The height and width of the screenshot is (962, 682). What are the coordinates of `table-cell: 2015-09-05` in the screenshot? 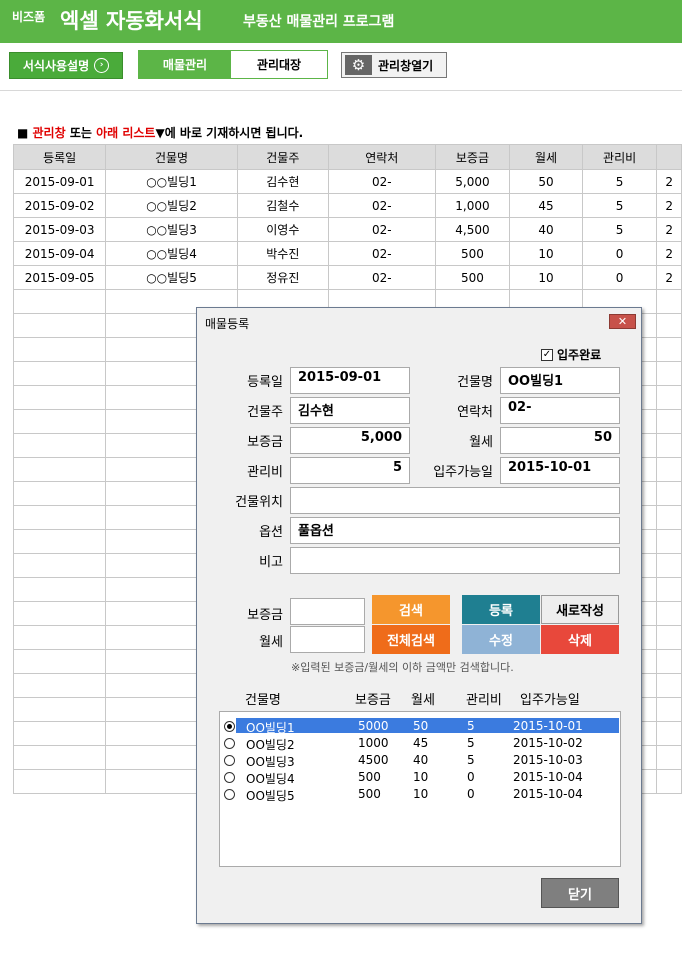 It's located at (59, 277).